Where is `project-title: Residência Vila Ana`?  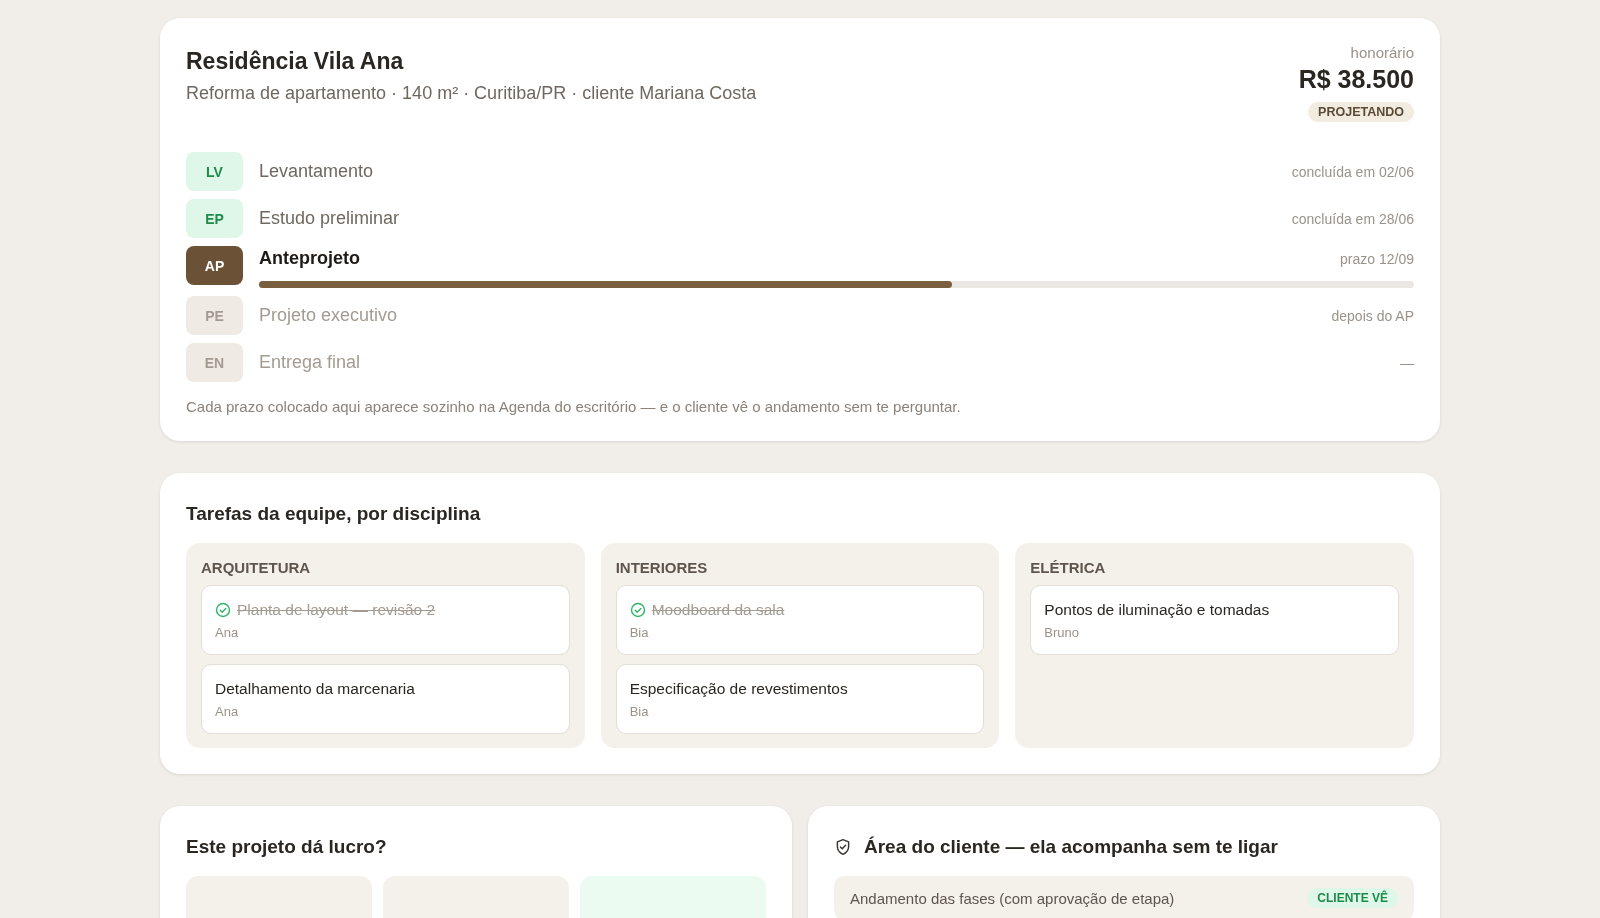
project-title: Residência Vila Ana is located at coordinates (295, 61).